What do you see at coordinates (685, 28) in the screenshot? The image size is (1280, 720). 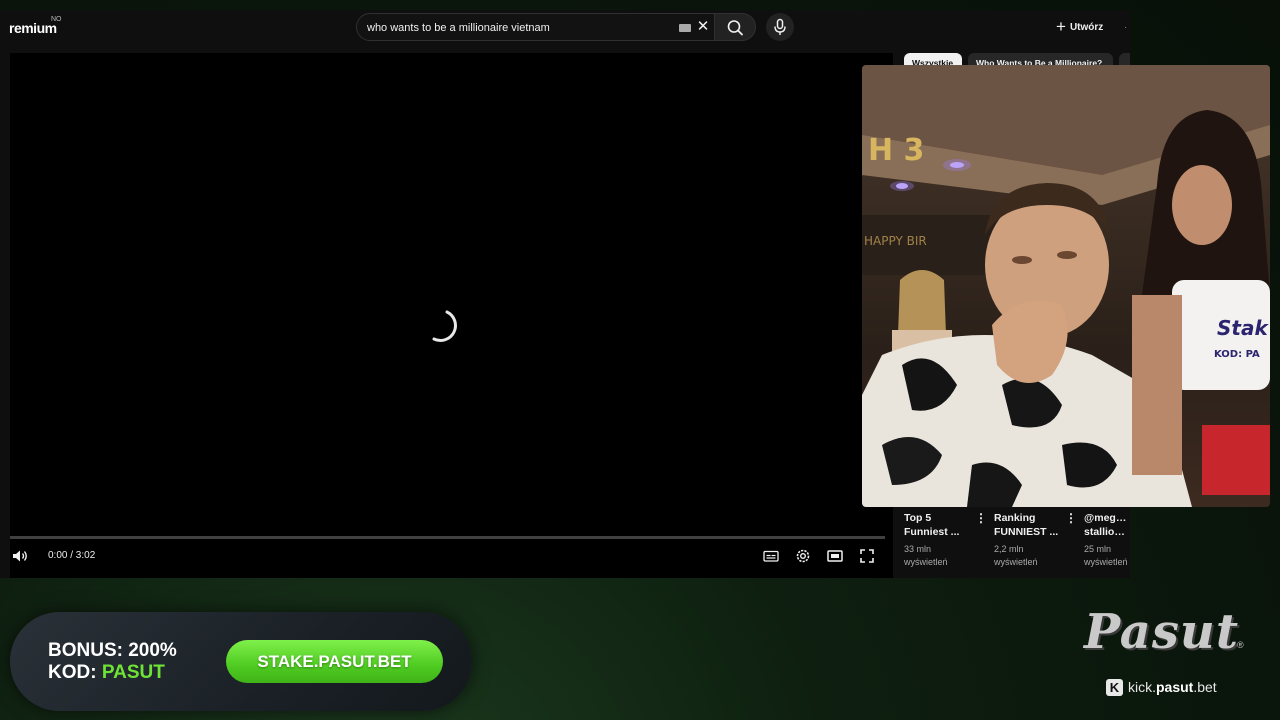 I see `keyboard-icon` at bounding box center [685, 28].